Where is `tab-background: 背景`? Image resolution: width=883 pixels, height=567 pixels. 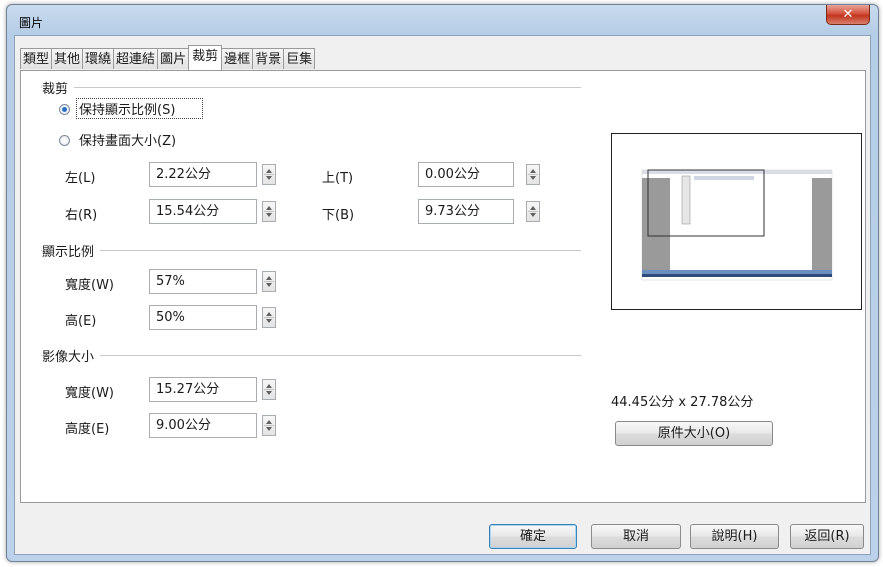 tab-background: 背景 is located at coordinates (268, 58).